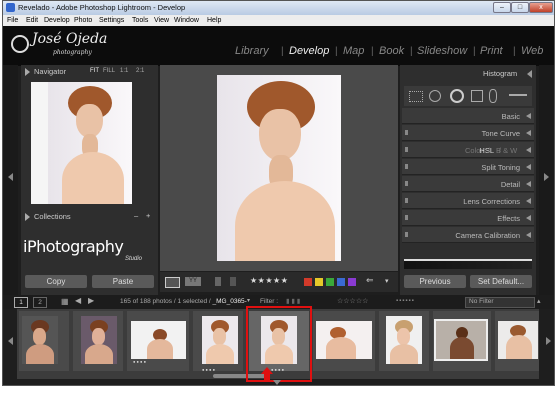 This screenshot has width=559, height=399. What do you see at coordinates (124, 71) in the screenshot?
I see `zoom-1-1: 1:1` at bounding box center [124, 71].